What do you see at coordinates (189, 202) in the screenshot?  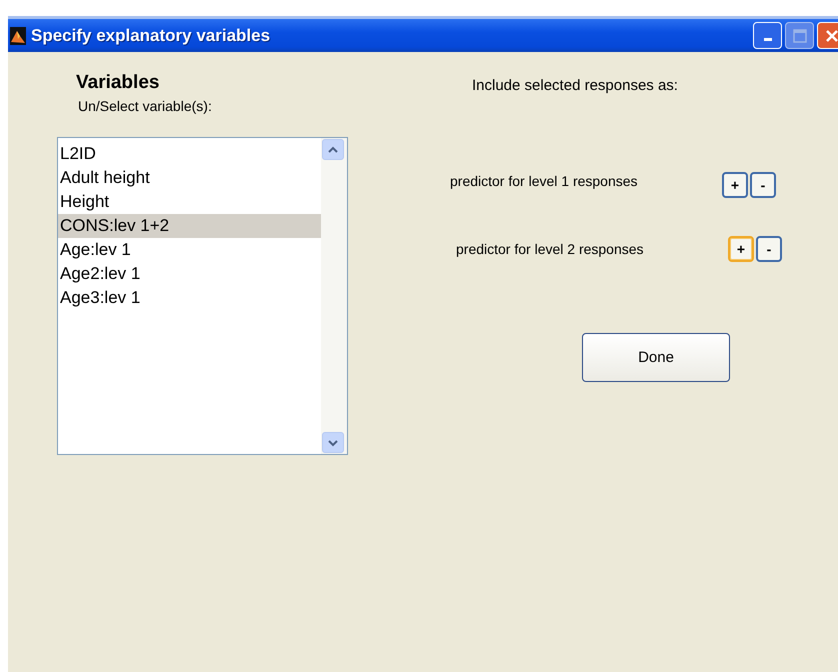 I see `variable-item: Height` at bounding box center [189, 202].